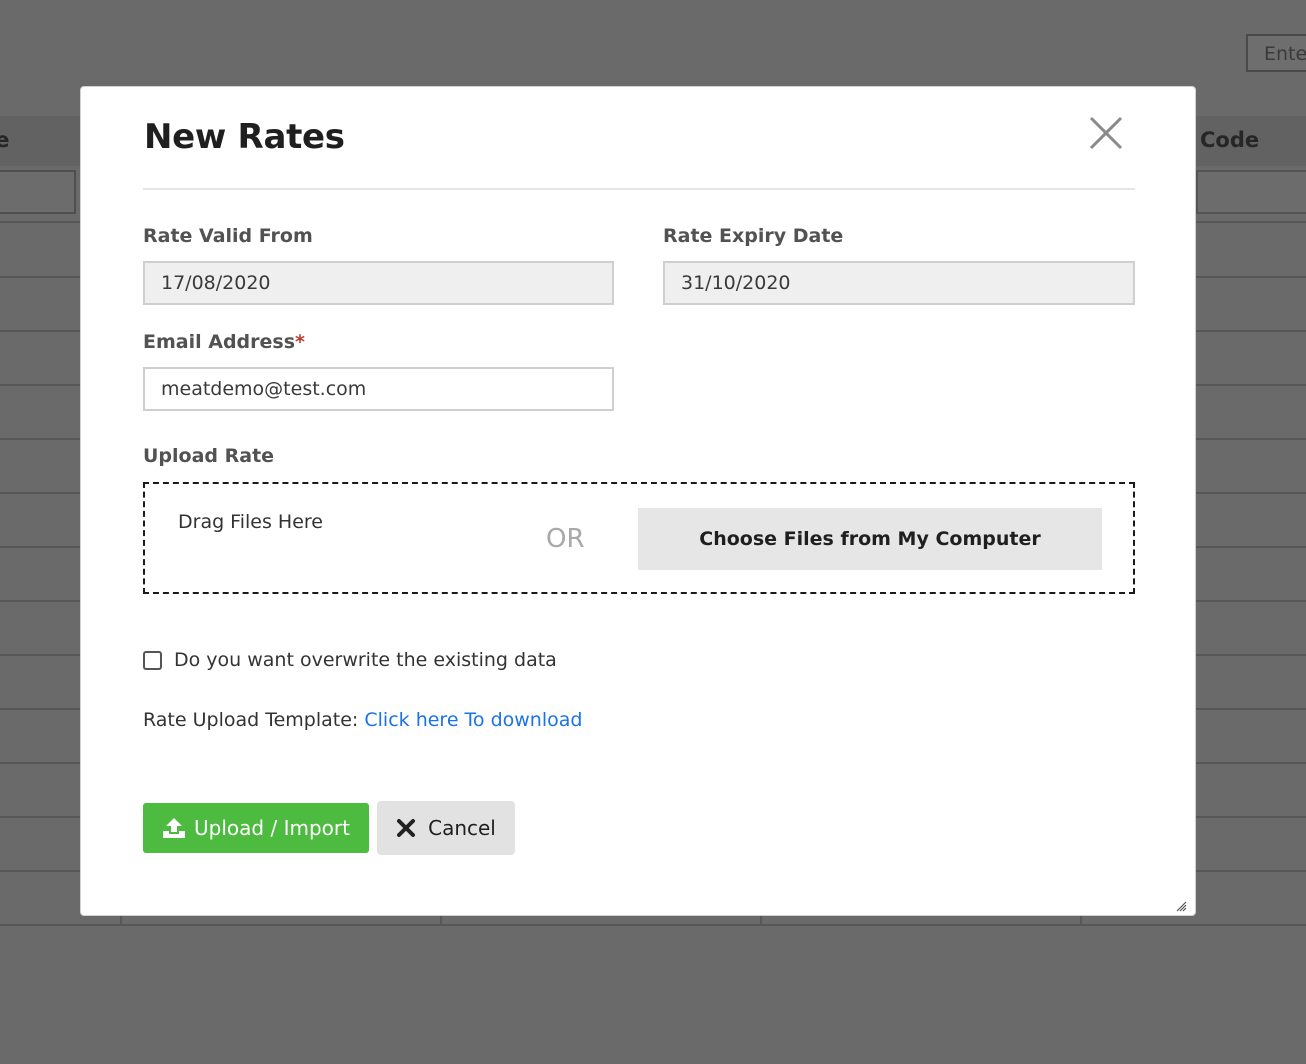 The height and width of the screenshot is (1064, 1306). What do you see at coordinates (753, 236) in the screenshot?
I see `rate-expiry-date-label: Rate Expiry Date` at bounding box center [753, 236].